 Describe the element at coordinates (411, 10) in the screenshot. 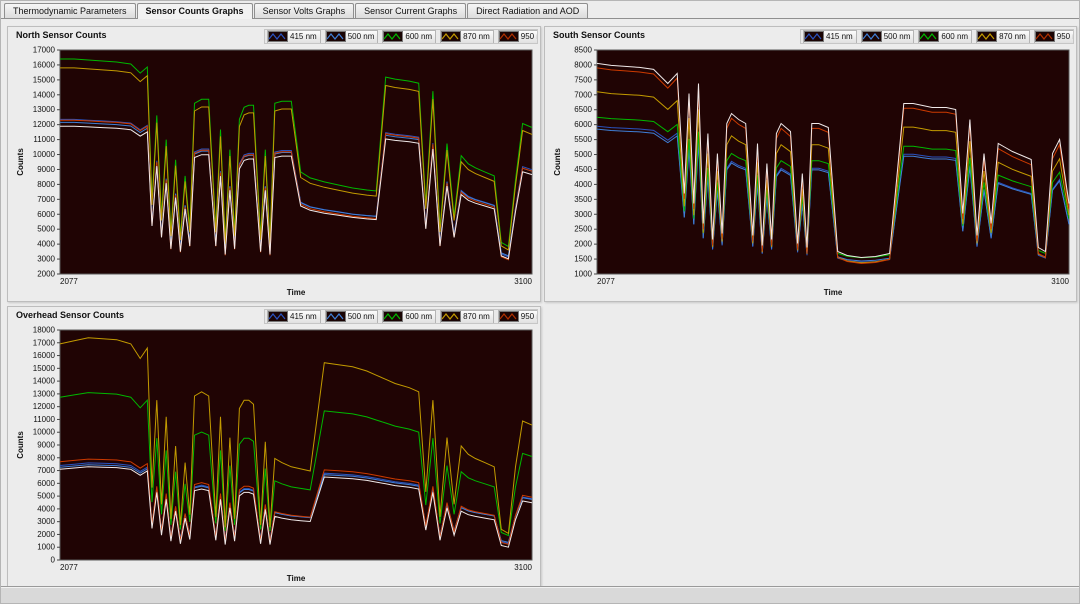

I see `tab-sensor-current-graphs: Sensor Current Graphs` at that location.